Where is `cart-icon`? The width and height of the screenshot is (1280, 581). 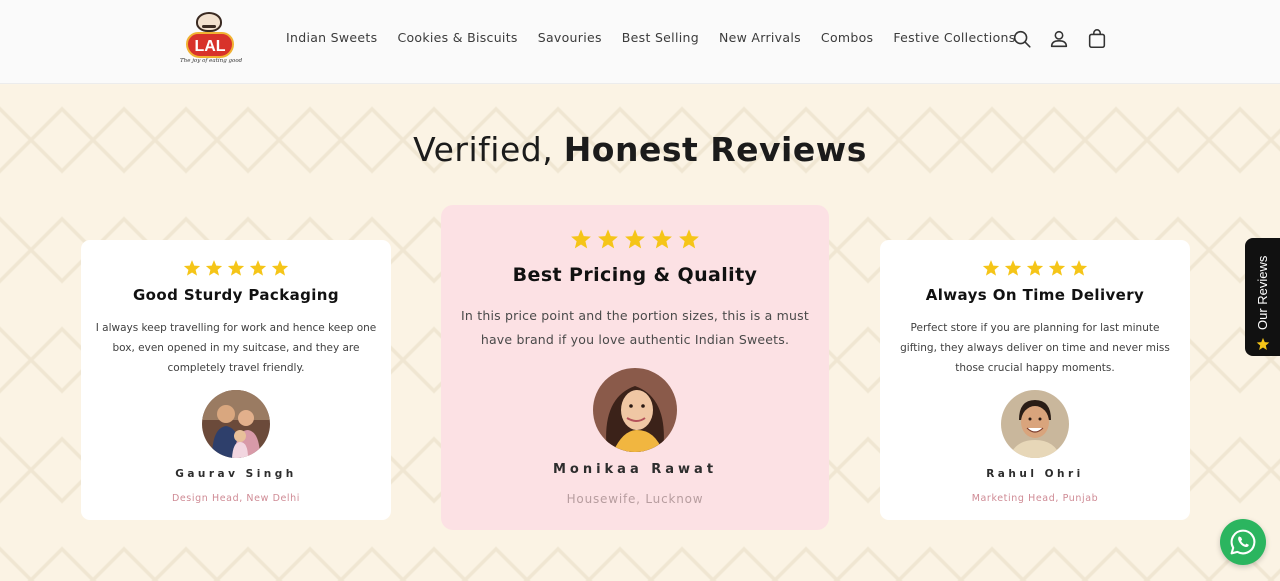 cart-icon is located at coordinates (1097, 39).